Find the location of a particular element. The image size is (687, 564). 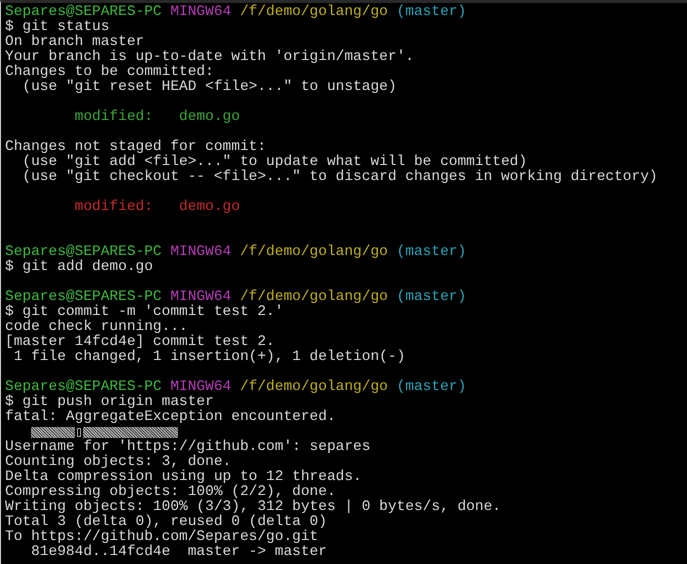

output-line: fatal: AggregateException encountered. is located at coordinates (170, 417).